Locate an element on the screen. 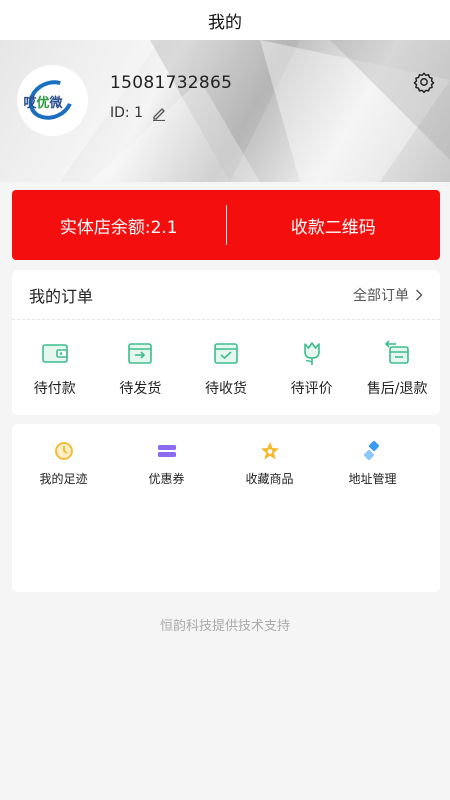  phone-number: 15081732865 is located at coordinates (171, 83).